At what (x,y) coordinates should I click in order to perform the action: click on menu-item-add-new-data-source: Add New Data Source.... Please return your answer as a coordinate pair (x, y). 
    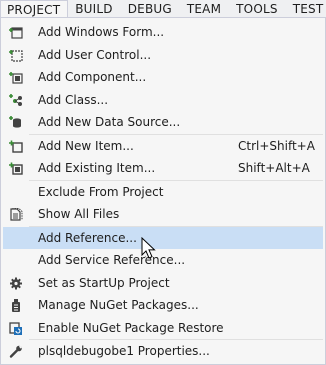
    Looking at the image, I should click on (163, 122).